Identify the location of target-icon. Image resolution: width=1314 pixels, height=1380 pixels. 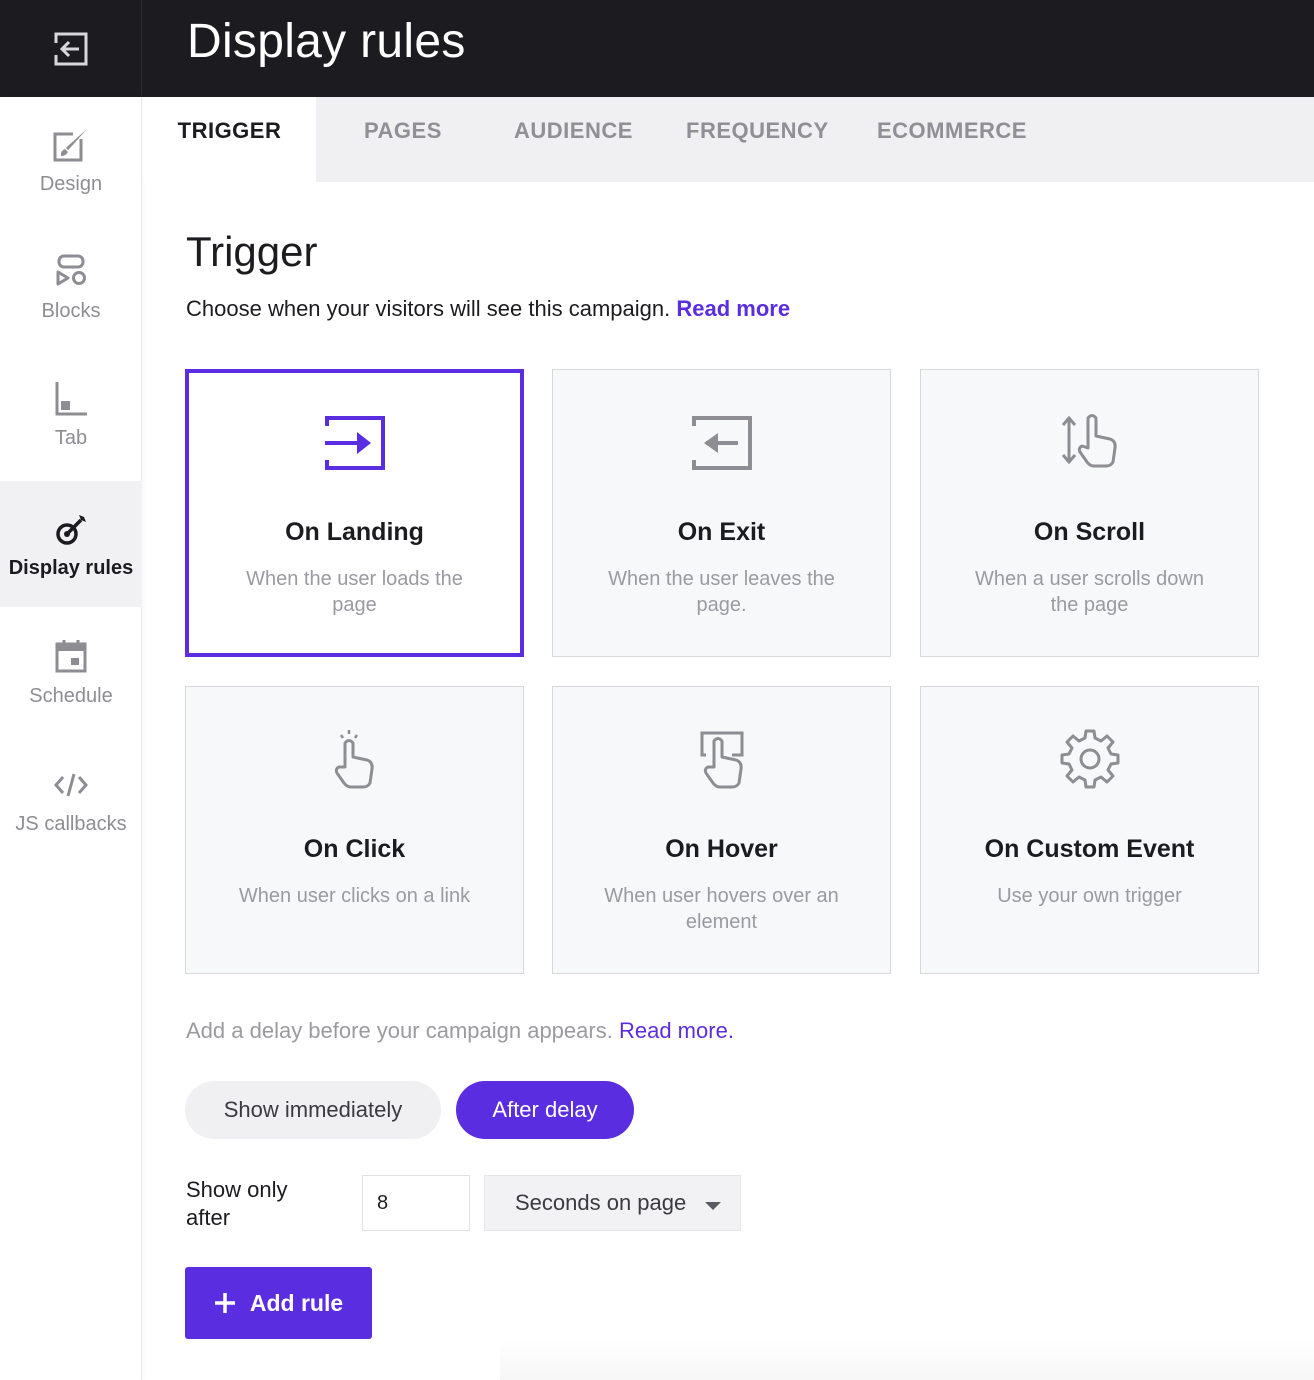
(71, 529).